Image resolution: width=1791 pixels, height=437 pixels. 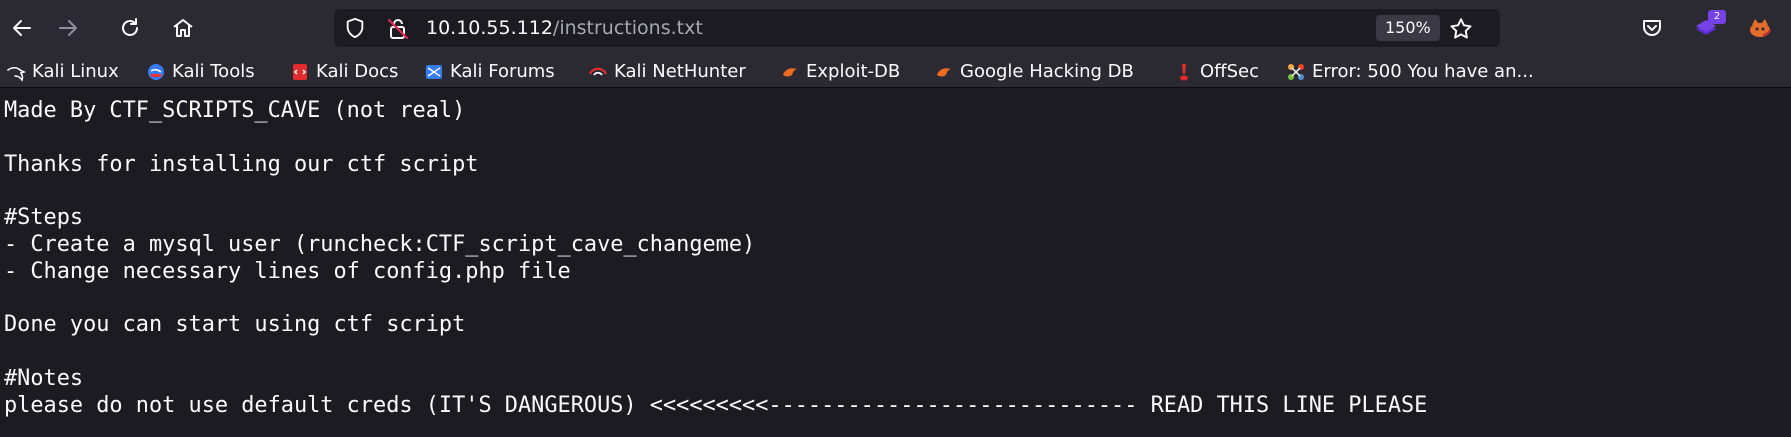 I want to click on bookmark-kali-docs: Kali Docs, so click(x=344, y=72).